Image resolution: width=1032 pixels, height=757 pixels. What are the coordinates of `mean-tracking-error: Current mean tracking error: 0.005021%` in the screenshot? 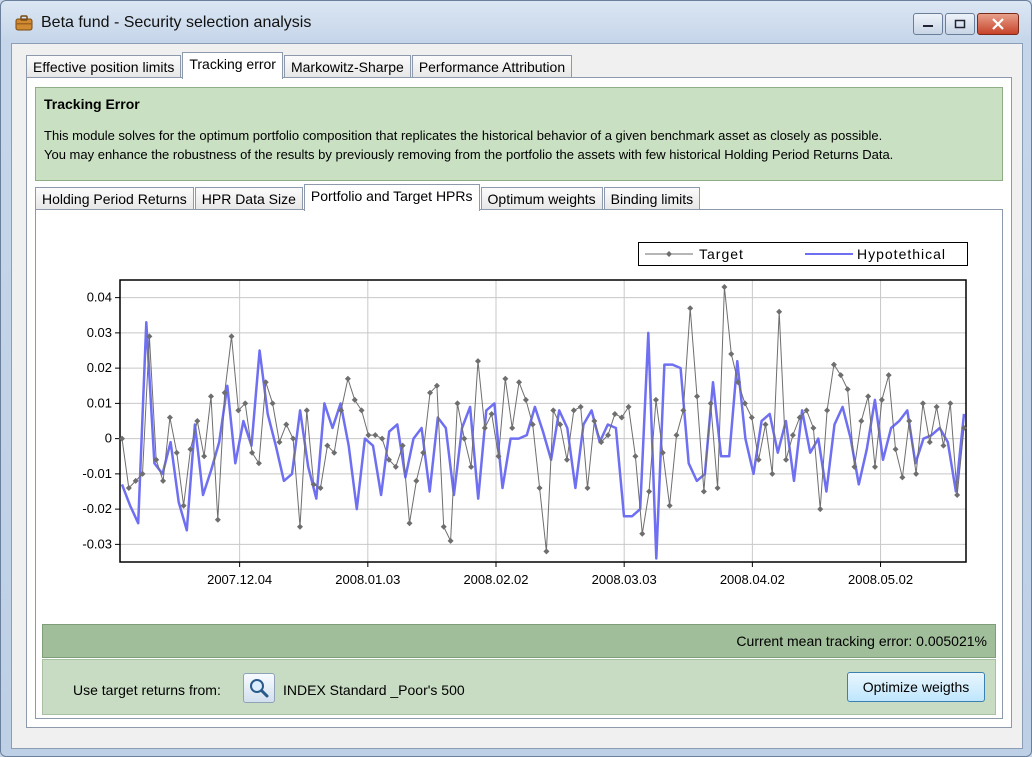 It's located at (861, 641).